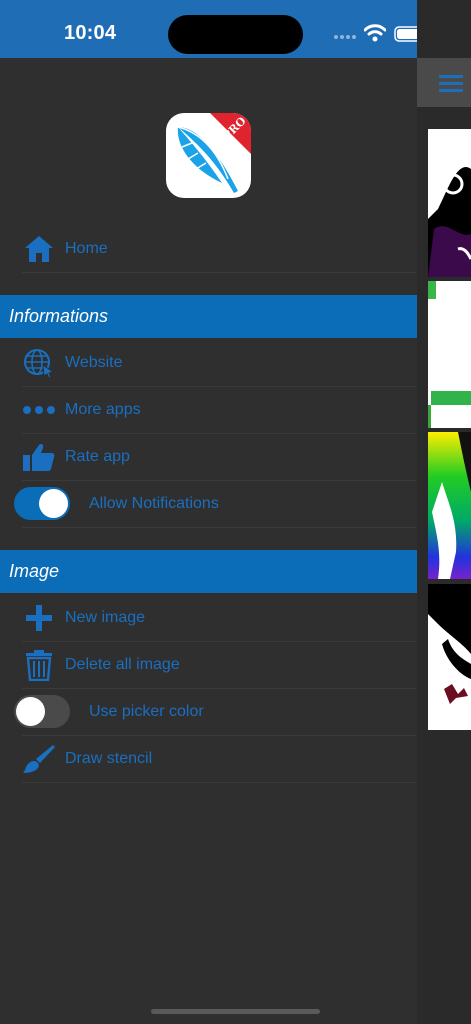 The image size is (471, 1024). Describe the element at coordinates (146, 711) in the screenshot. I see `toggle-label: Use picker color` at that location.